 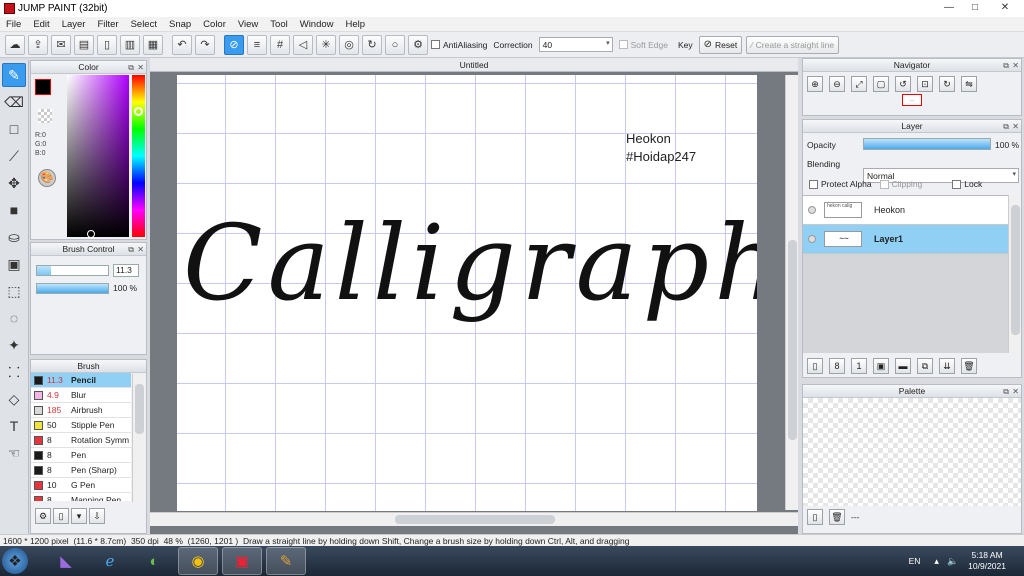 I want to click on menu-snap: Snap, so click(x=180, y=24).